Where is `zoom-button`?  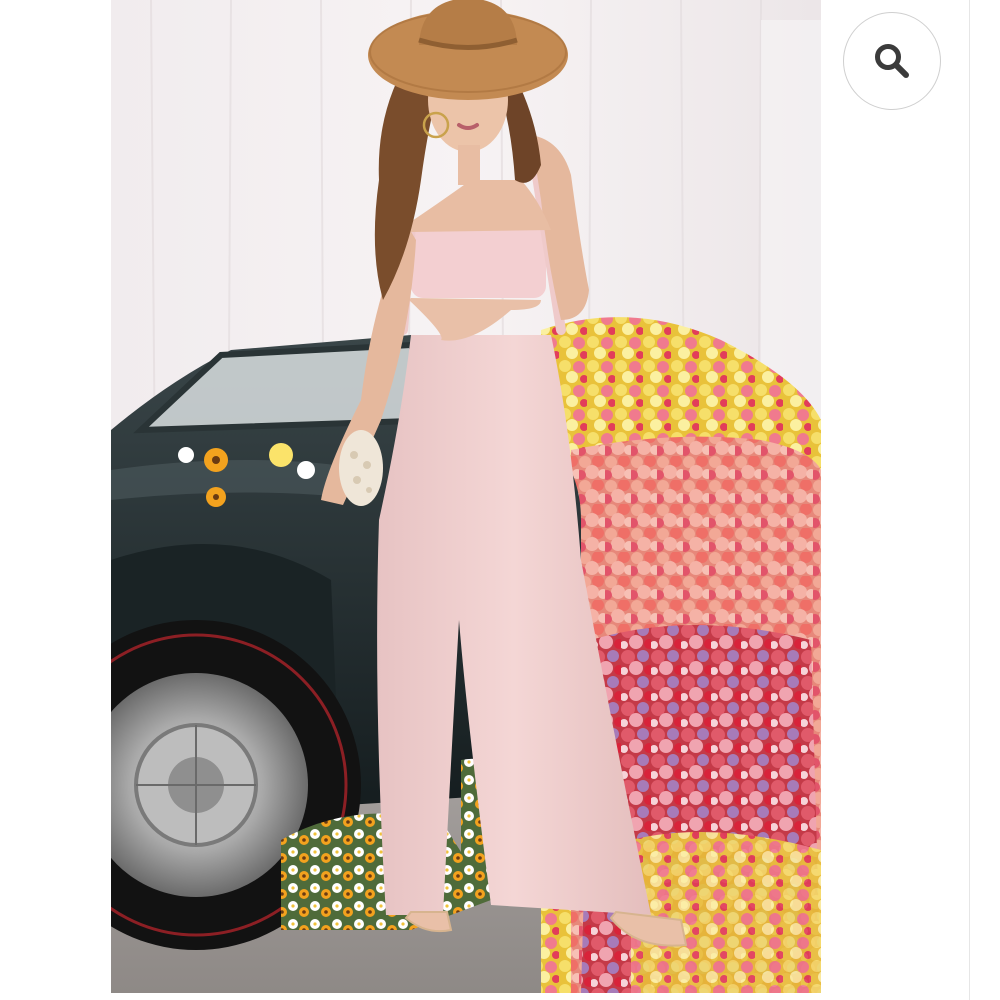 zoom-button is located at coordinates (892, 61).